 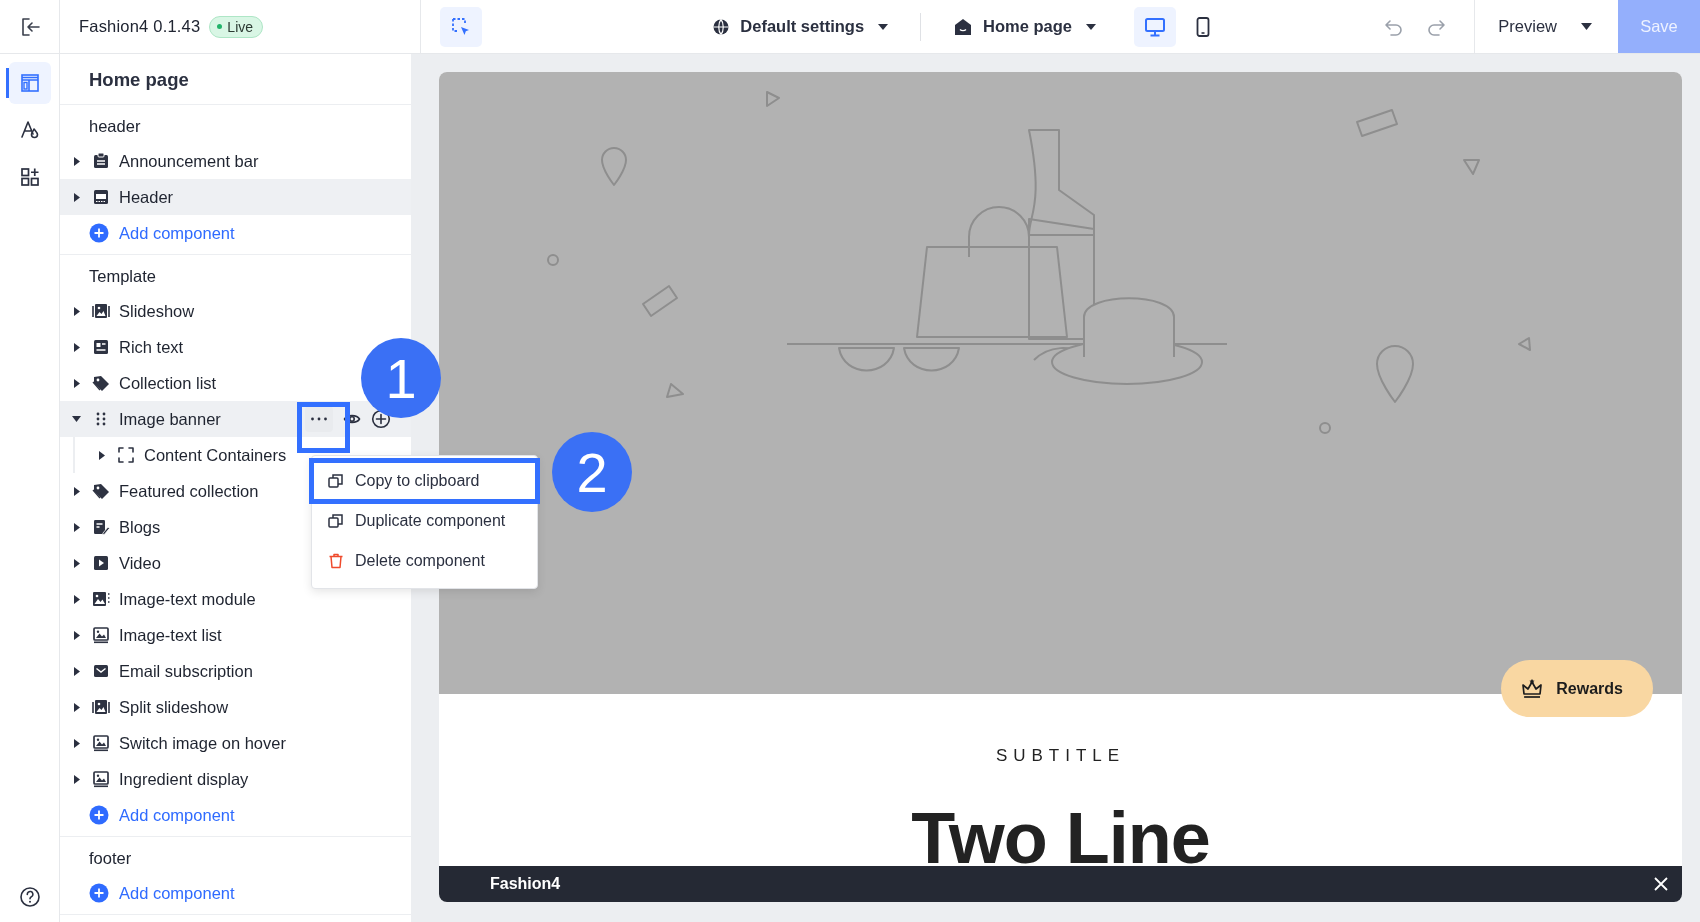 What do you see at coordinates (29, 130) in the screenshot?
I see `typography-icon` at bounding box center [29, 130].